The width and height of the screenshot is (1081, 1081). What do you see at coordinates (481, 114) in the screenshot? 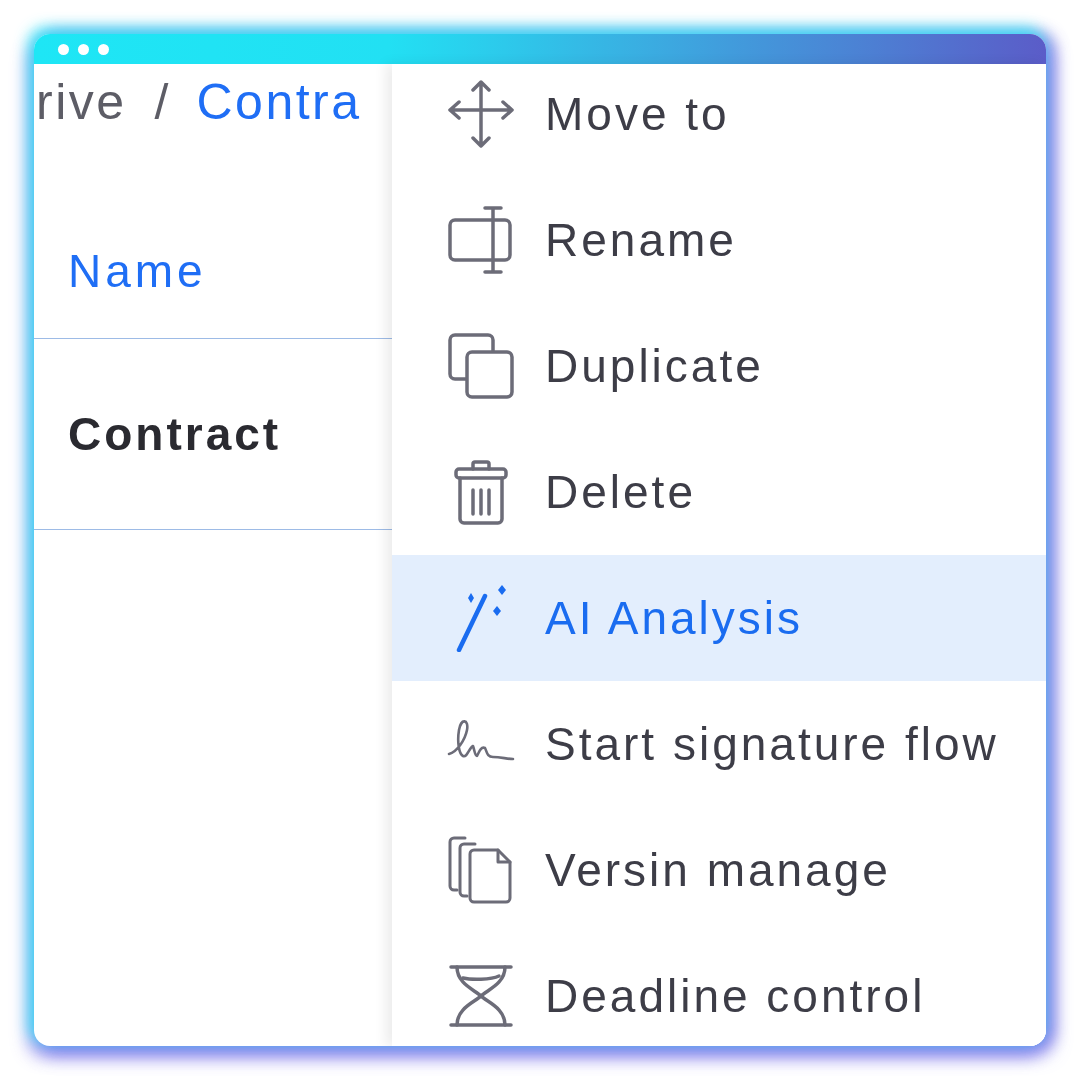
I see `move-arrows-icon` at bounding box center [481, 114].